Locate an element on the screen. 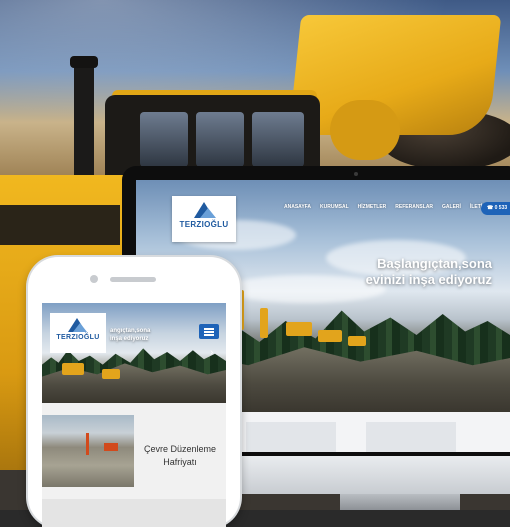 The image size is (510, 527). nav-item-kurumsal: KURUMSAL is located at coordinates (334, 207).